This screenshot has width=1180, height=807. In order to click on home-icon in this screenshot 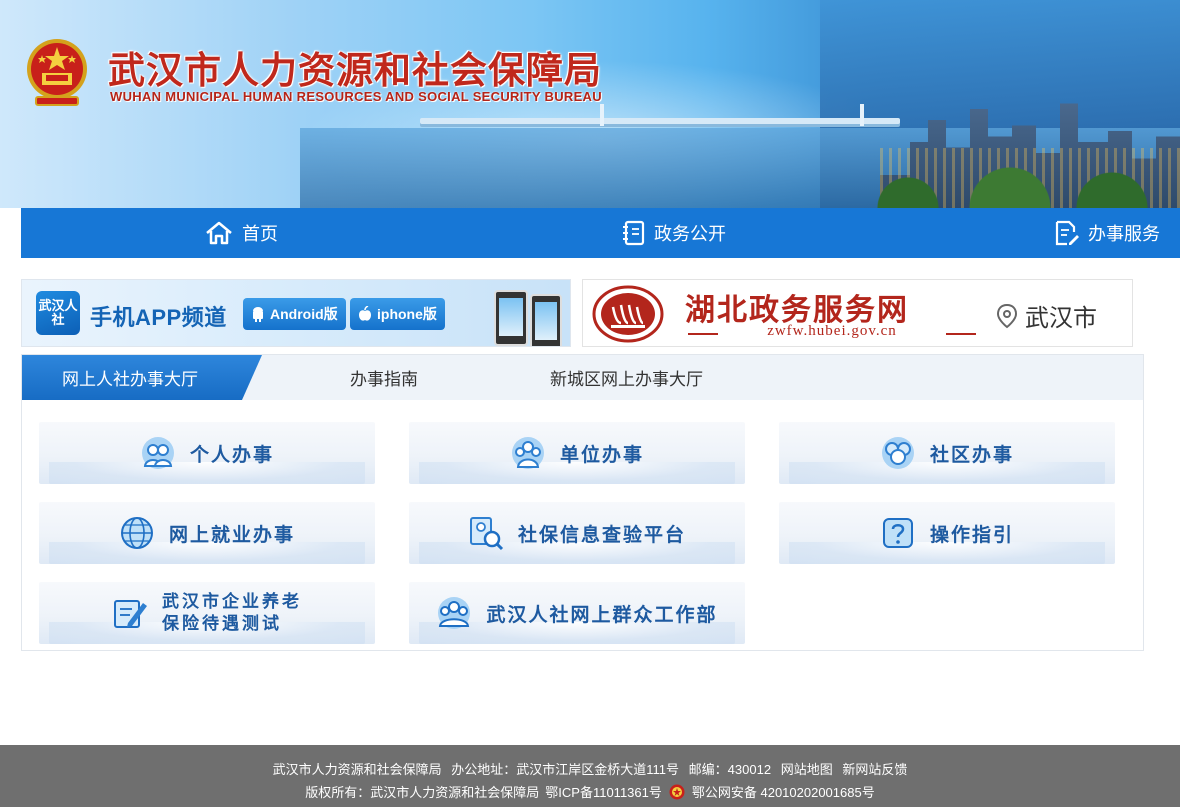, I will do `click(219, 233)`.